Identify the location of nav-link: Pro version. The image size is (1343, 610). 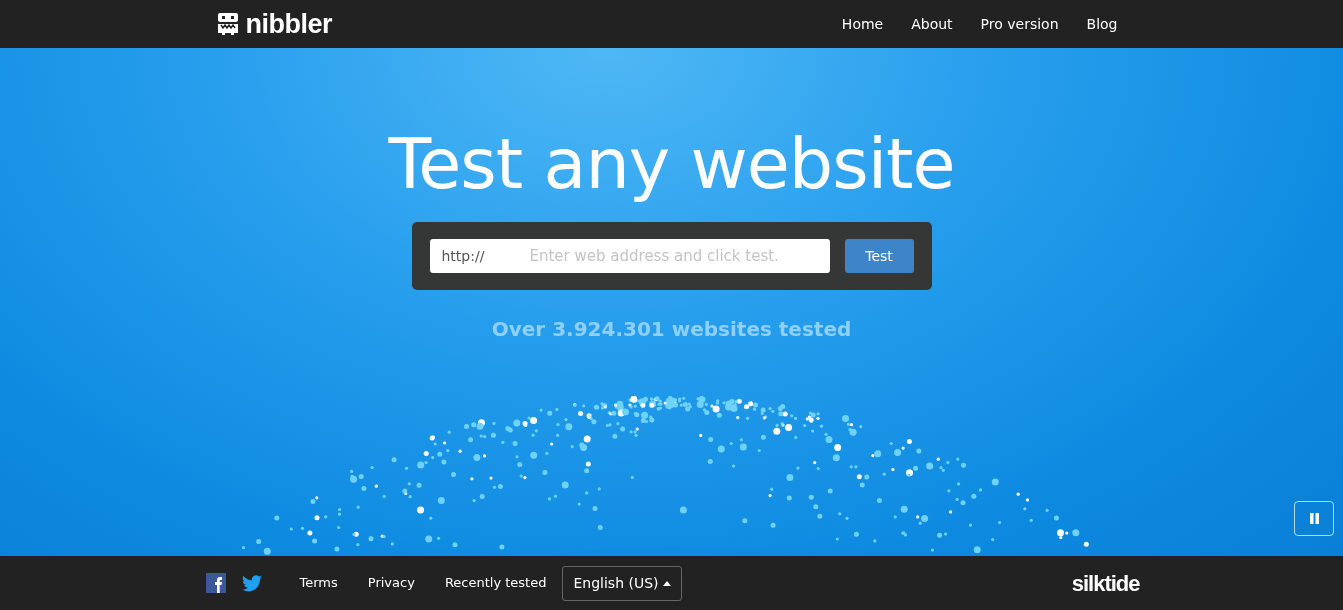
(1019, 24).